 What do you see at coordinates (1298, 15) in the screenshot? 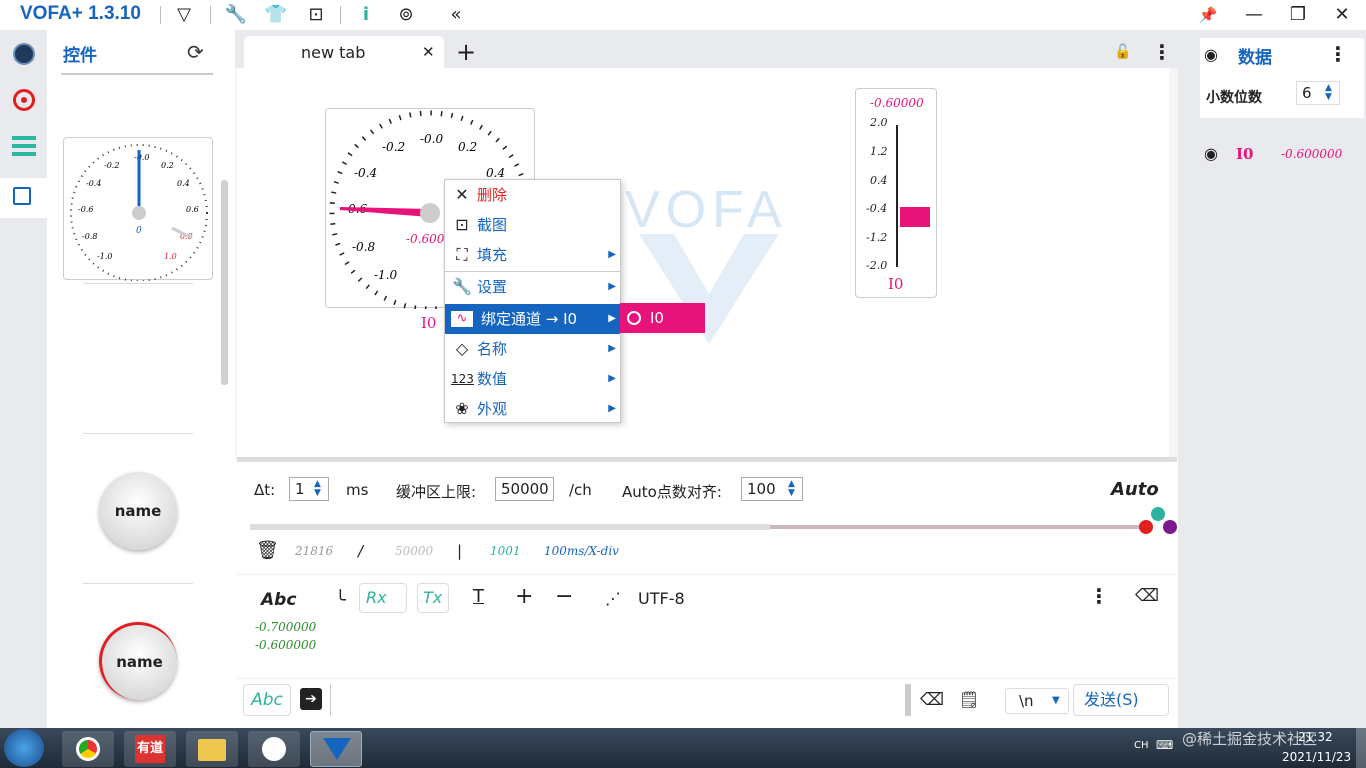
I see `maximize-button: ❐` at bounding box center [1298, 15].